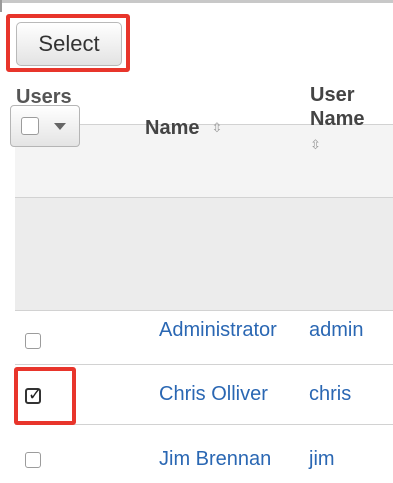  I want to click on column-header-user-name-line1: User, so click(332, 95).